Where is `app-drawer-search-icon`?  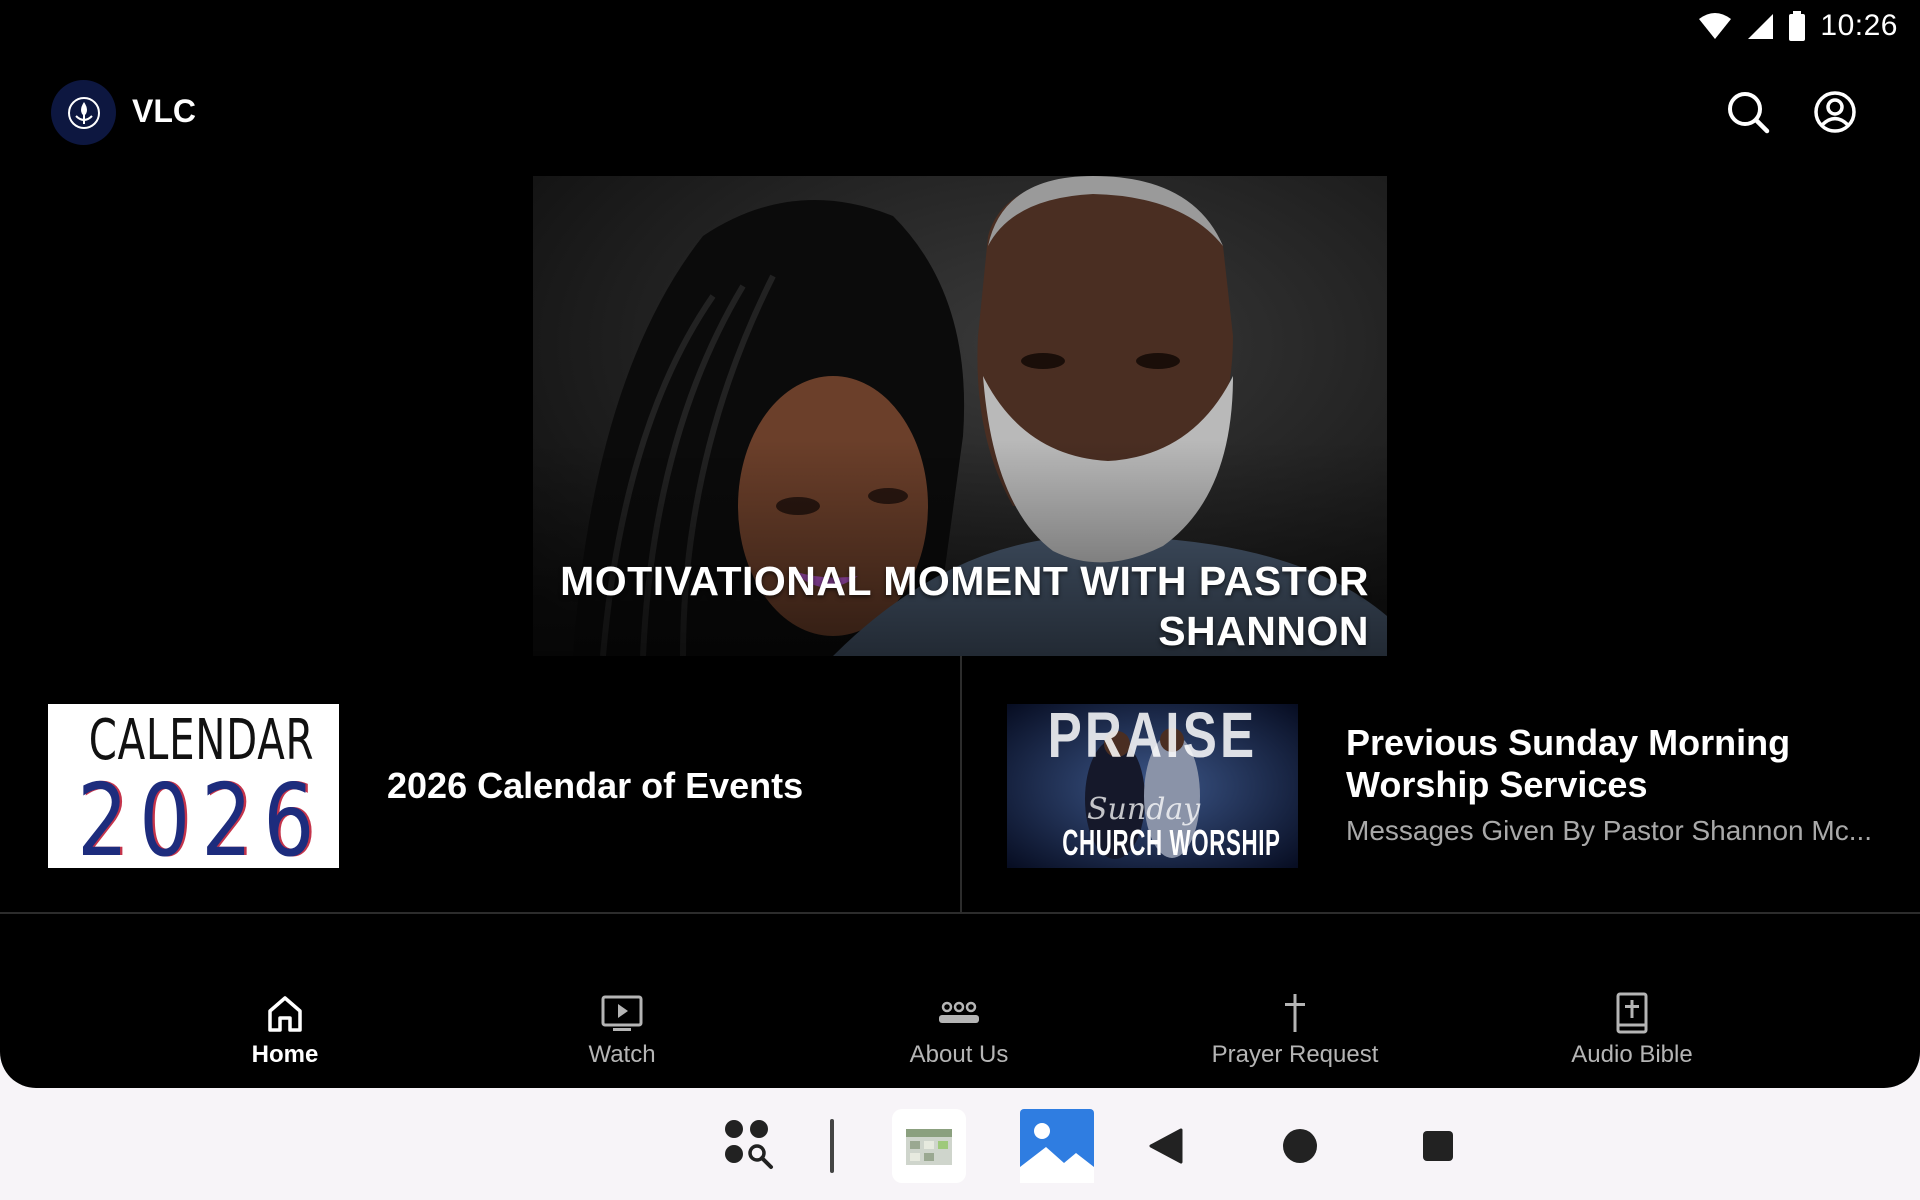 app-drawer-search-icon is located at coordinates (749, 1144).